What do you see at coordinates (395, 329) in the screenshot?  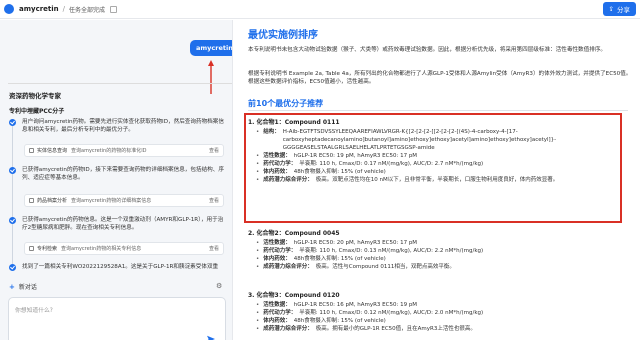 I see `row-value: 极高。拥有最小的GLP-1R EC50值，且在AmyR3上活性也很高。` at bounding box center [395, 329].